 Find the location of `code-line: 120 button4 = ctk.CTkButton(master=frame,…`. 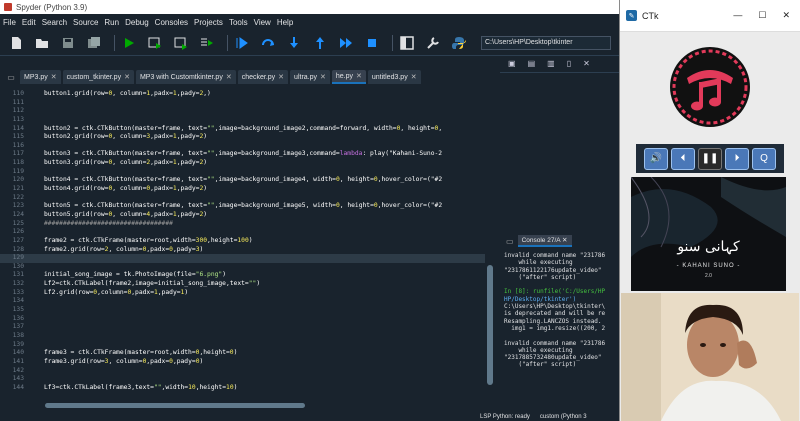

code-line: 120 button4 = ctk.CTkButton(master=frame,… is located at coordinates (242, 180).